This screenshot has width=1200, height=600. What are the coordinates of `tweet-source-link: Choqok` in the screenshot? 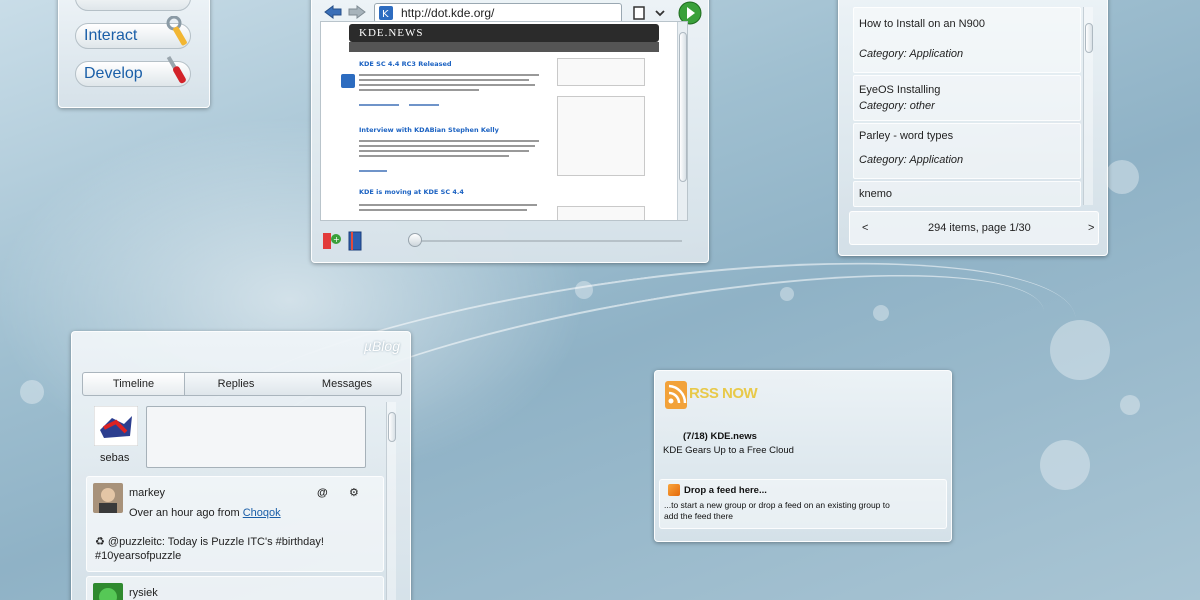 It's located at (262, 513).